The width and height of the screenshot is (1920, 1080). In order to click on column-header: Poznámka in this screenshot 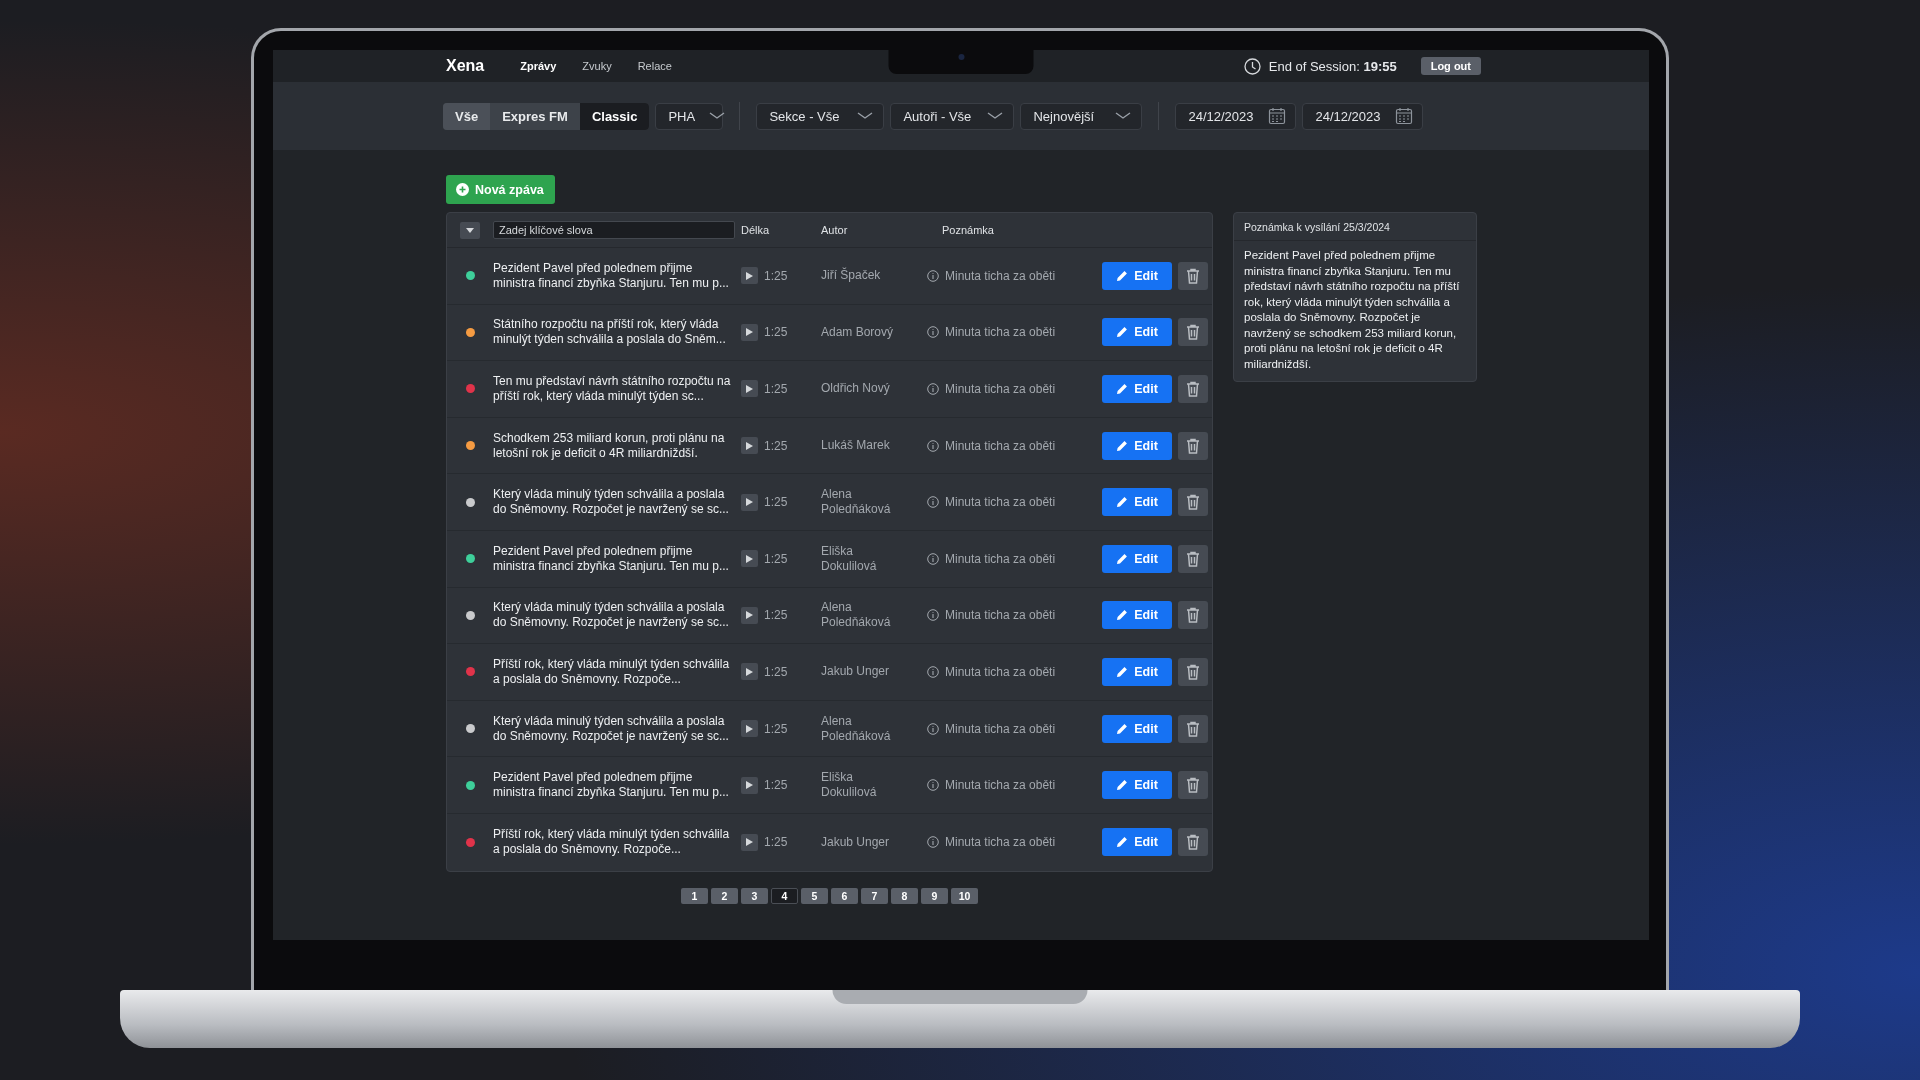, I will do `click(968, 230)`.